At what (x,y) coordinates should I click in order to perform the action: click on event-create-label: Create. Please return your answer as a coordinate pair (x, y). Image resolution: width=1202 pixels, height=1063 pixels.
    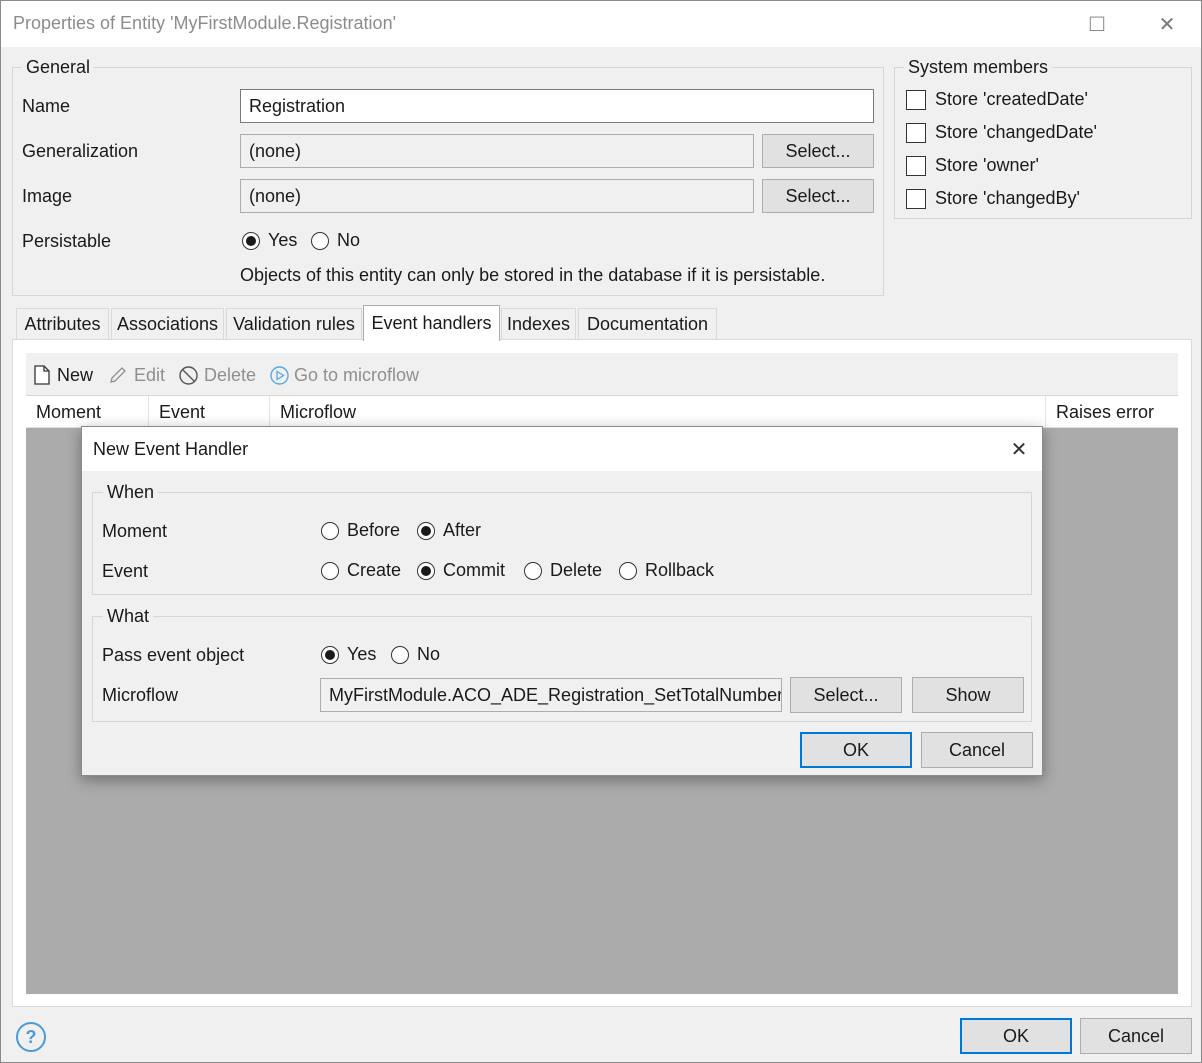
    Looking at the image, I should click on (374, 570).